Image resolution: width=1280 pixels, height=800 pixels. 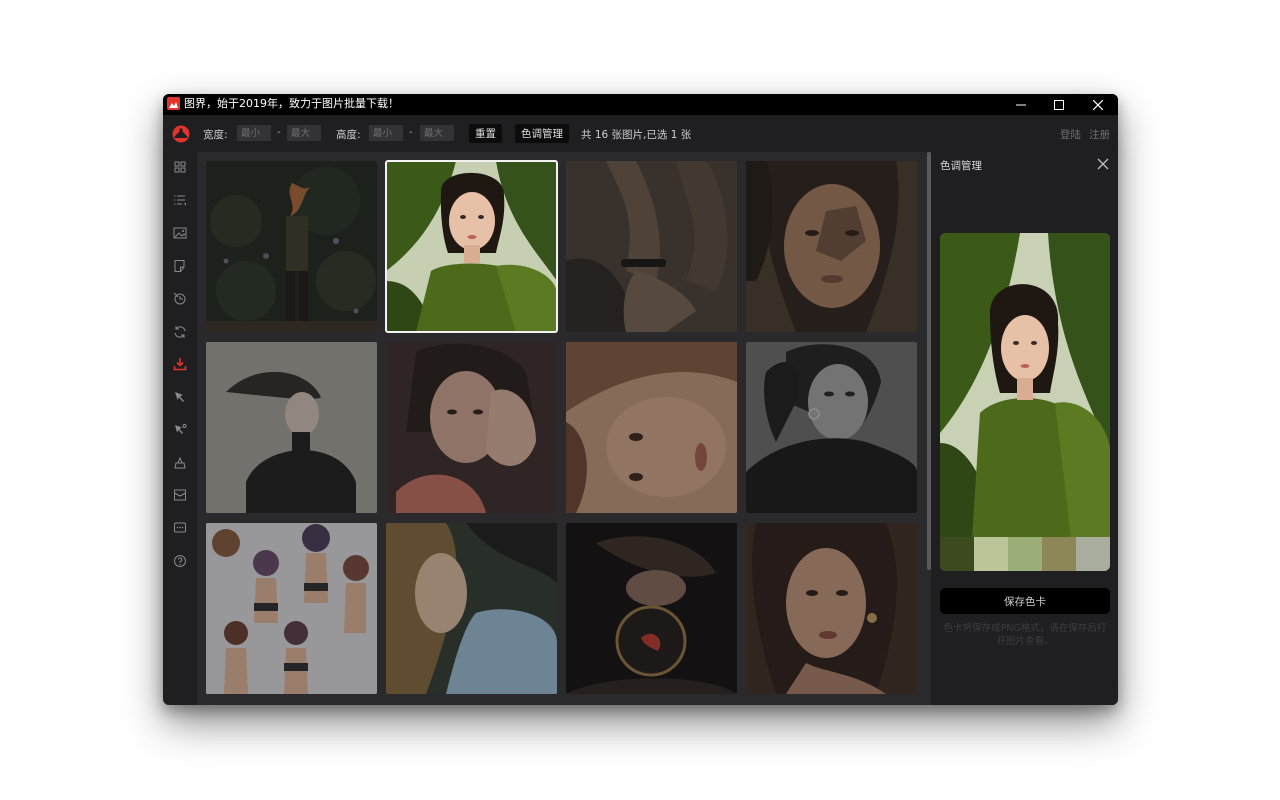 I want to click on sidebar-item-image, so click(x=180, y=233).